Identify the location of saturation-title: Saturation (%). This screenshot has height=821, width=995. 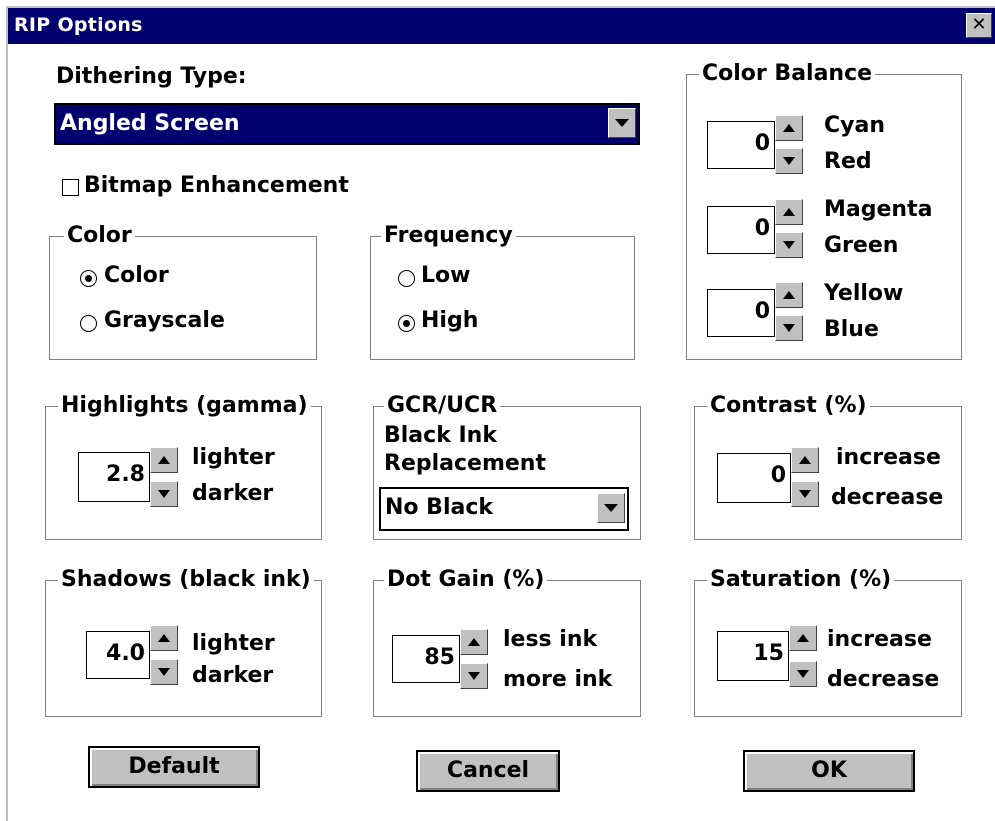
(801, 580).